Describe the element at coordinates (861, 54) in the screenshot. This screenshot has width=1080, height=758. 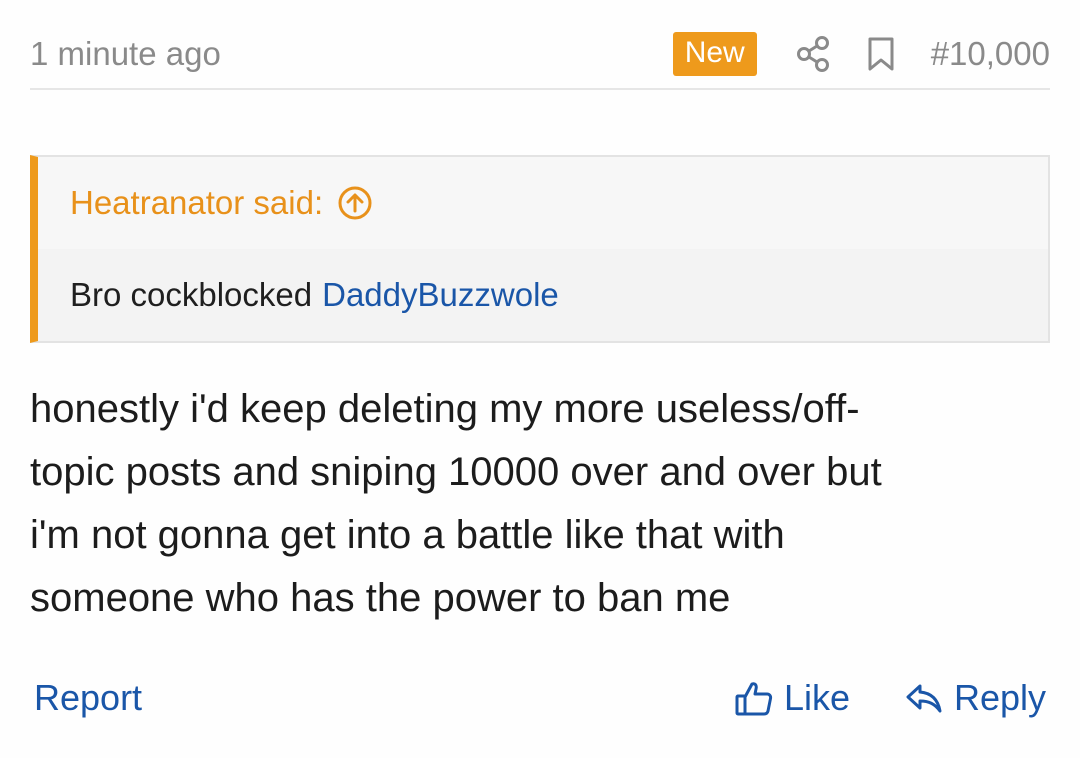
I see `post-header-actions: New #10,000` at that location.